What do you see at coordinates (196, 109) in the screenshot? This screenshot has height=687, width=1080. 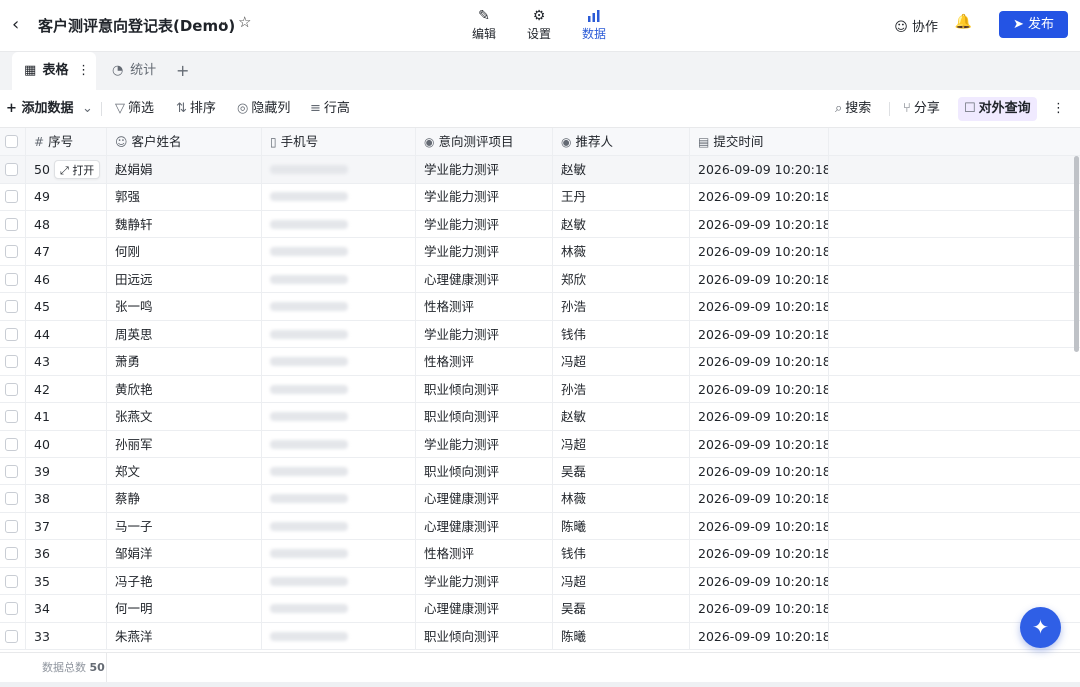 I see `sort-button: ⇅ 排序` at bounding box center [196, 109].